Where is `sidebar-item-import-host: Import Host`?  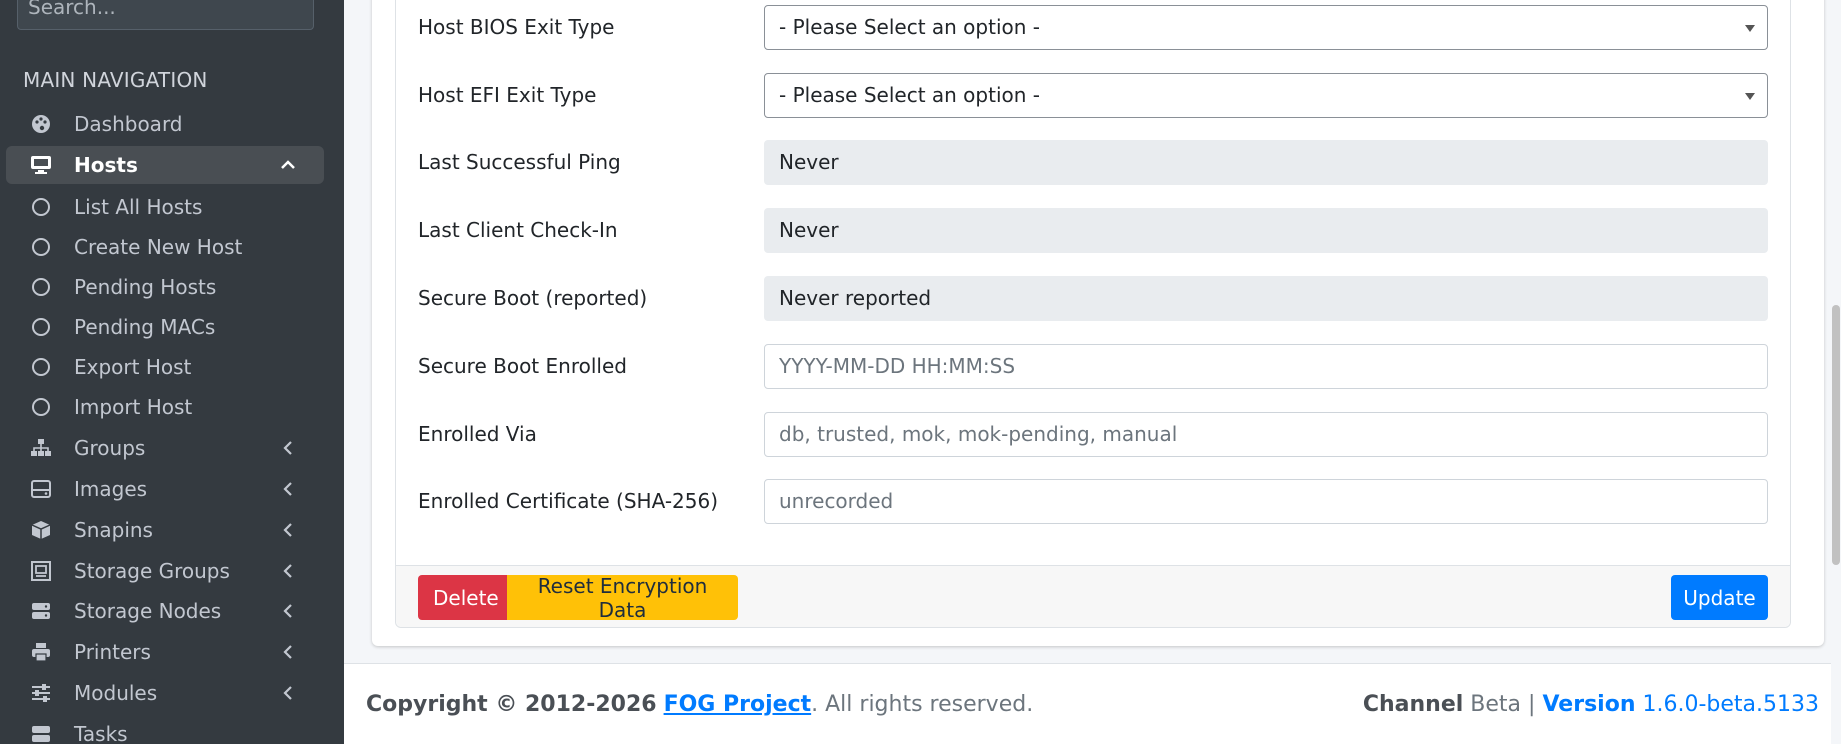
sidebar-item-import-host: Import Host is located at coordinates (165, 407).